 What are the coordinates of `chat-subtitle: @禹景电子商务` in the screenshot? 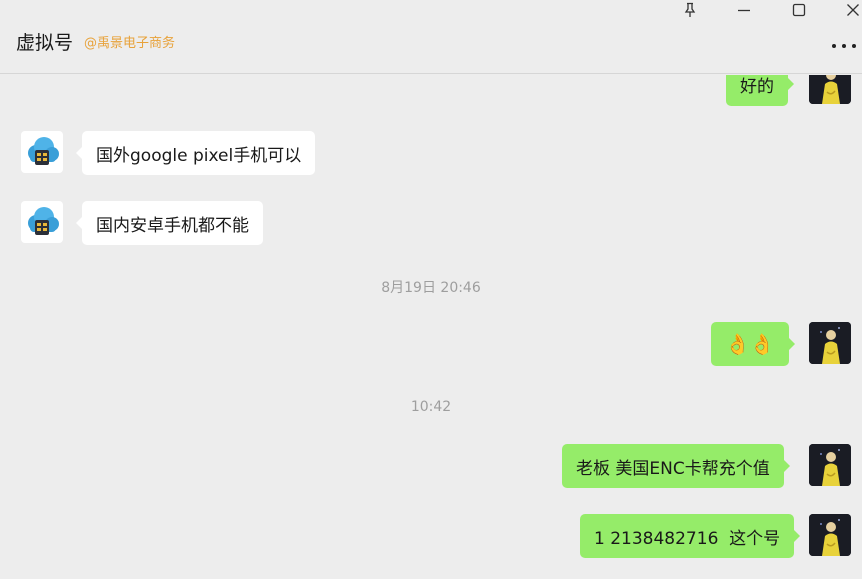 It's located at (129, 41).